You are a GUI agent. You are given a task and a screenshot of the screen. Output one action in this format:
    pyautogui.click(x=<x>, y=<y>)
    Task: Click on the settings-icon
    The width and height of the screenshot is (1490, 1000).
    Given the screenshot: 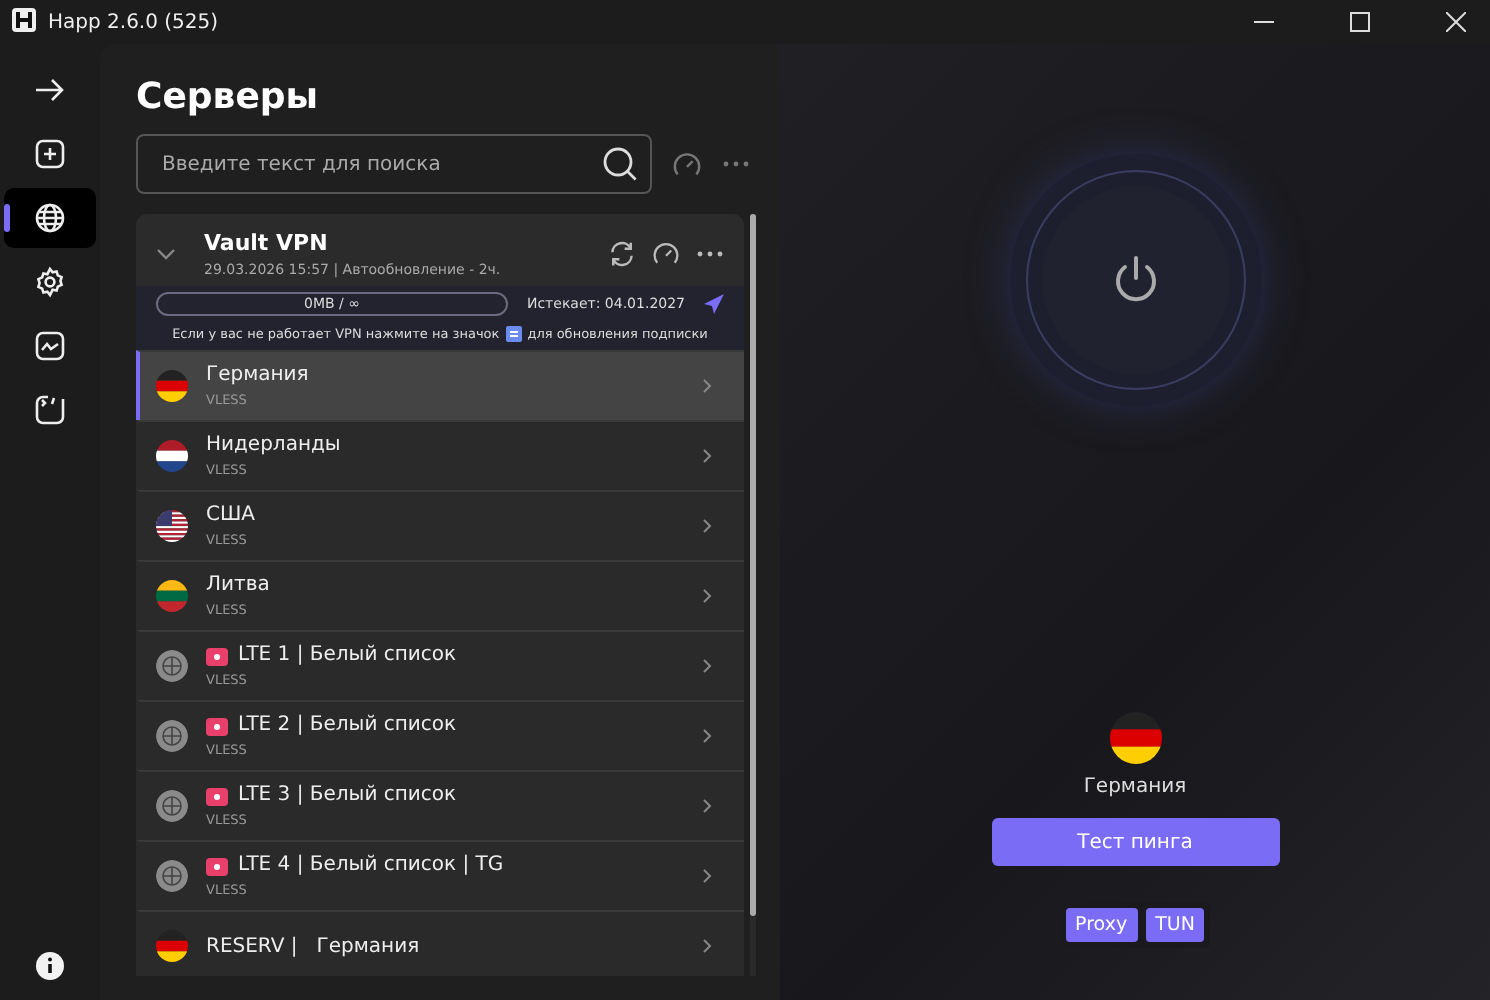 What is the action you would take?
    pyautogui.click(x=50, y=282)
    